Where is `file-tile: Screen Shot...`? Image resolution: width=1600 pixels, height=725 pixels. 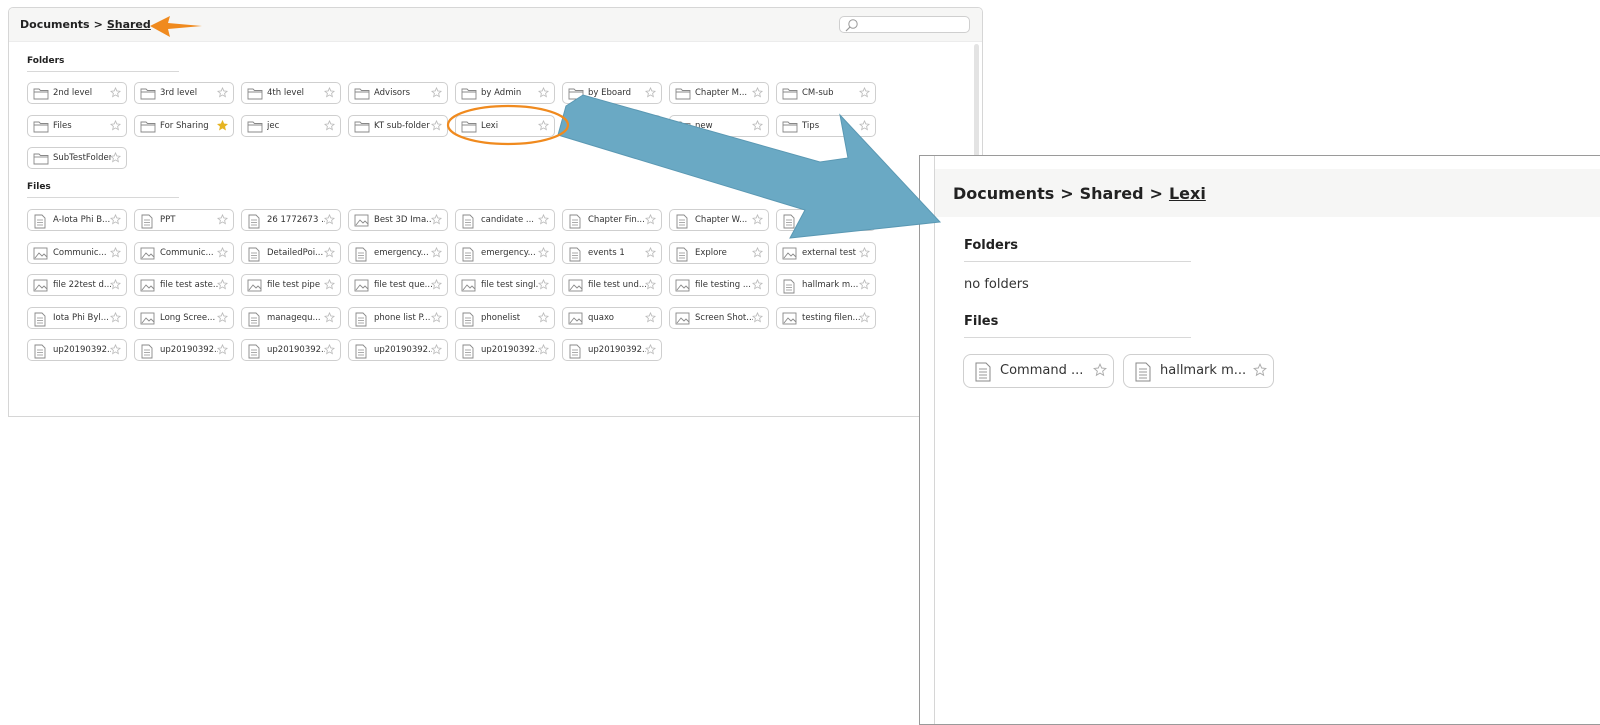
file-tile: Screen Shot... is located at coordinates (719, 317).